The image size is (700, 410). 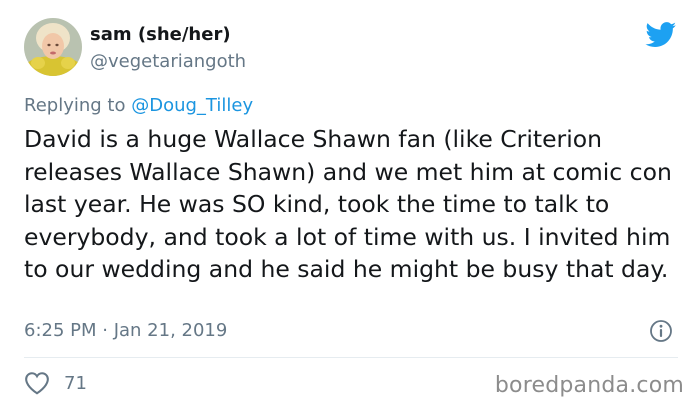 I want to click on twitter-bird-icon, so click(x=661, y=35).